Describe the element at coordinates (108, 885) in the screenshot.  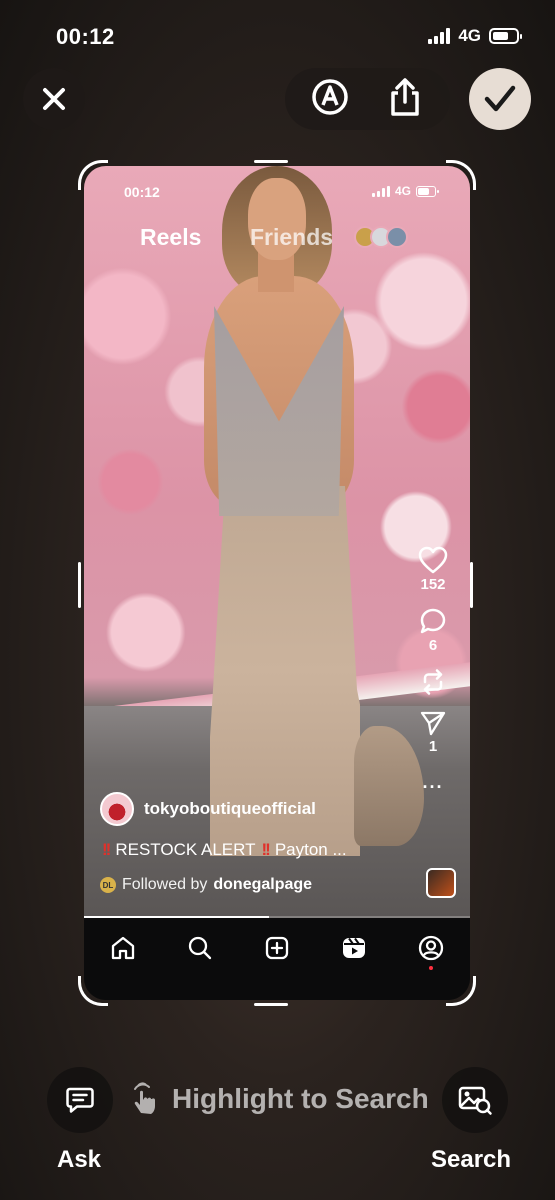
I see `follower-avatar: DL` at that location.